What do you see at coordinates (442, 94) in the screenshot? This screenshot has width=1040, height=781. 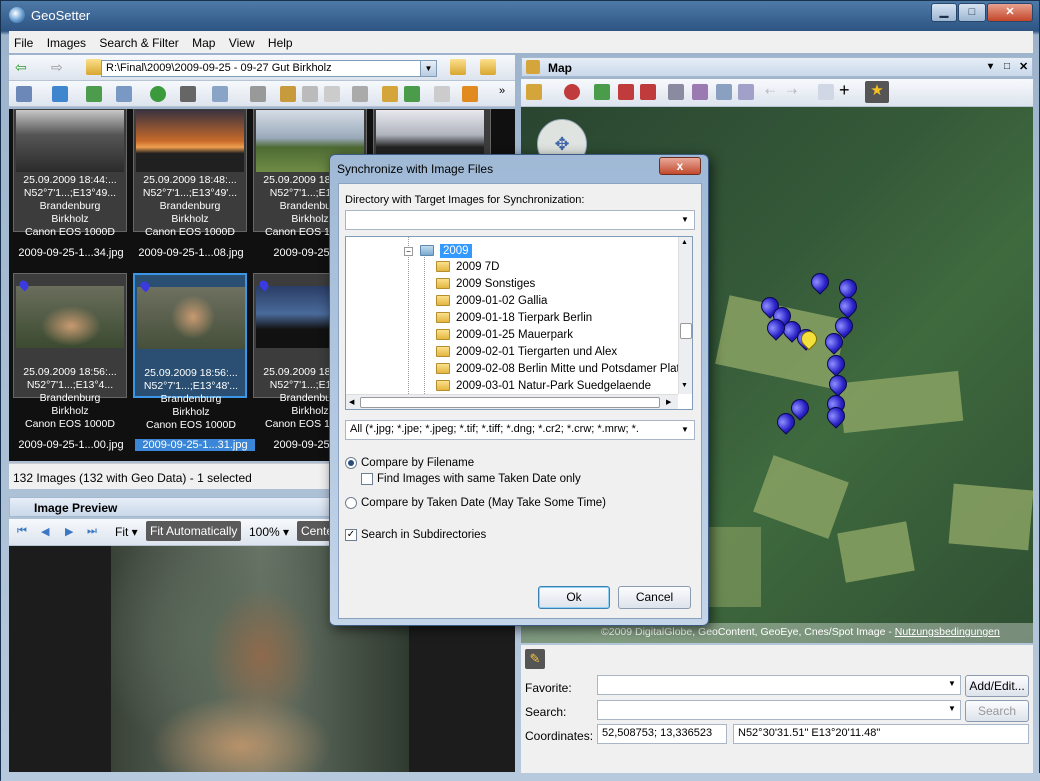 I see `undo-icon` at bounding box center [442, 94].